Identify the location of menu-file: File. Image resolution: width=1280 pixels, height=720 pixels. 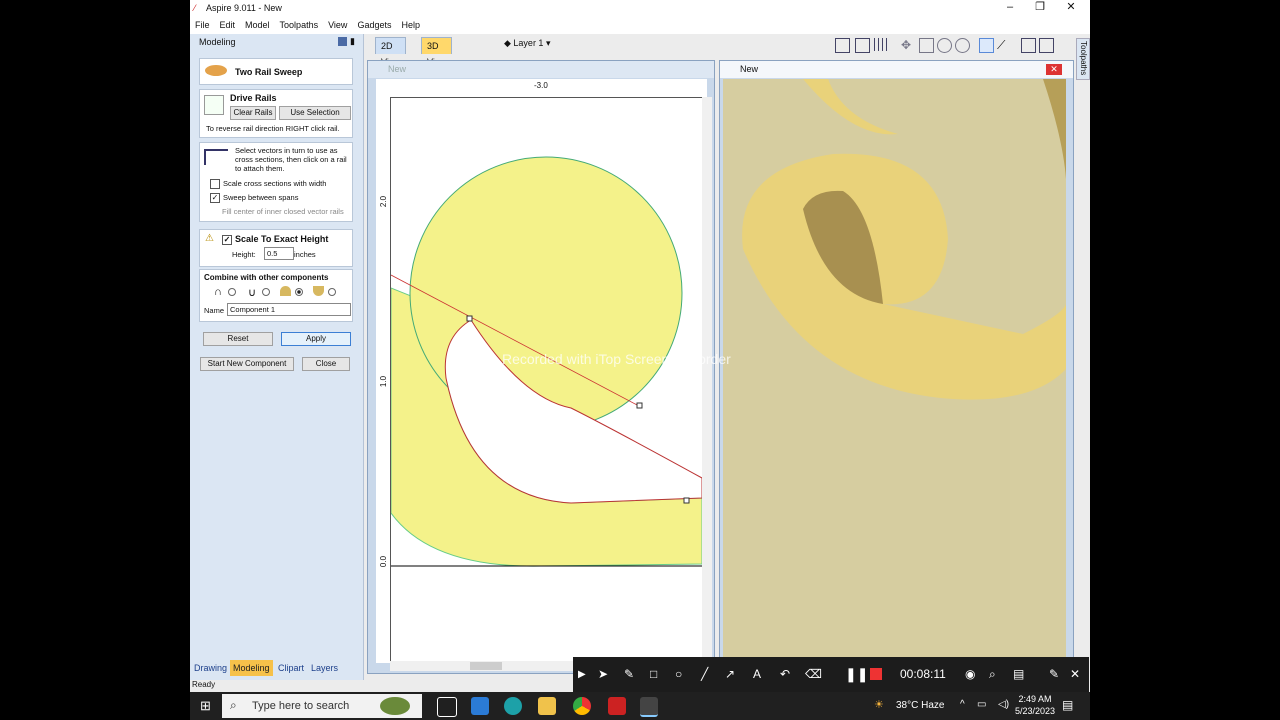
(202, 25).